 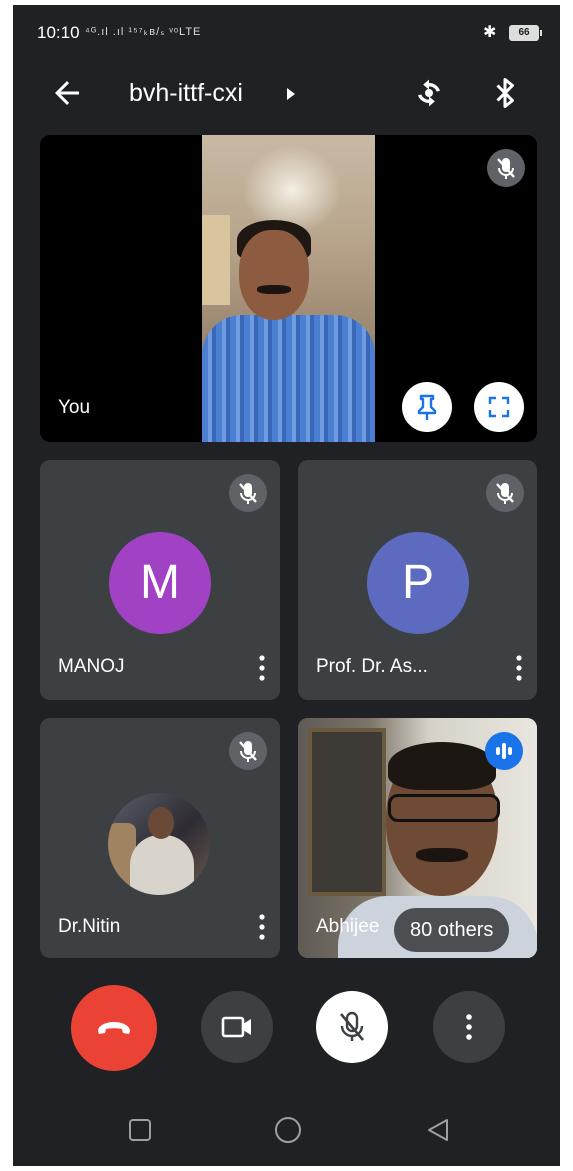 I want to click on fullscreen-icon, so click(x=499, y=407).